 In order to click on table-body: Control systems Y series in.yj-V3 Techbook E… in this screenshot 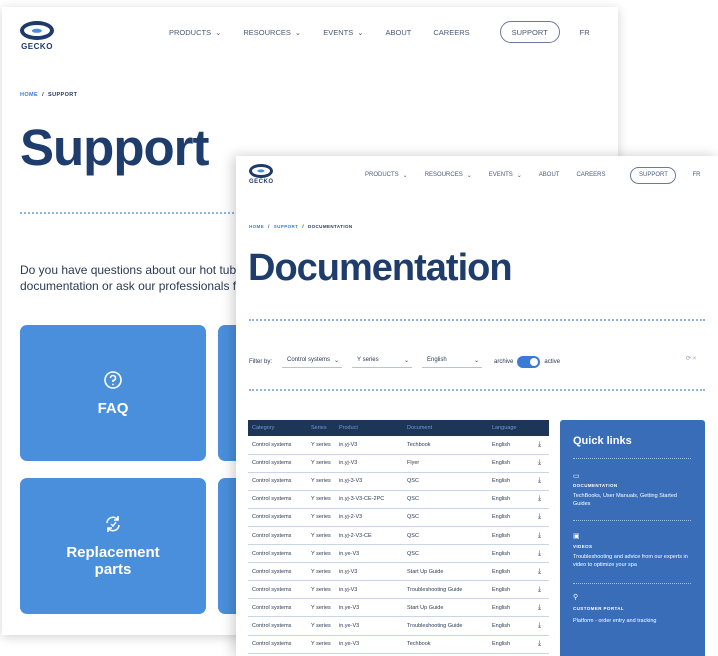, I will do `click(398, 545)`.